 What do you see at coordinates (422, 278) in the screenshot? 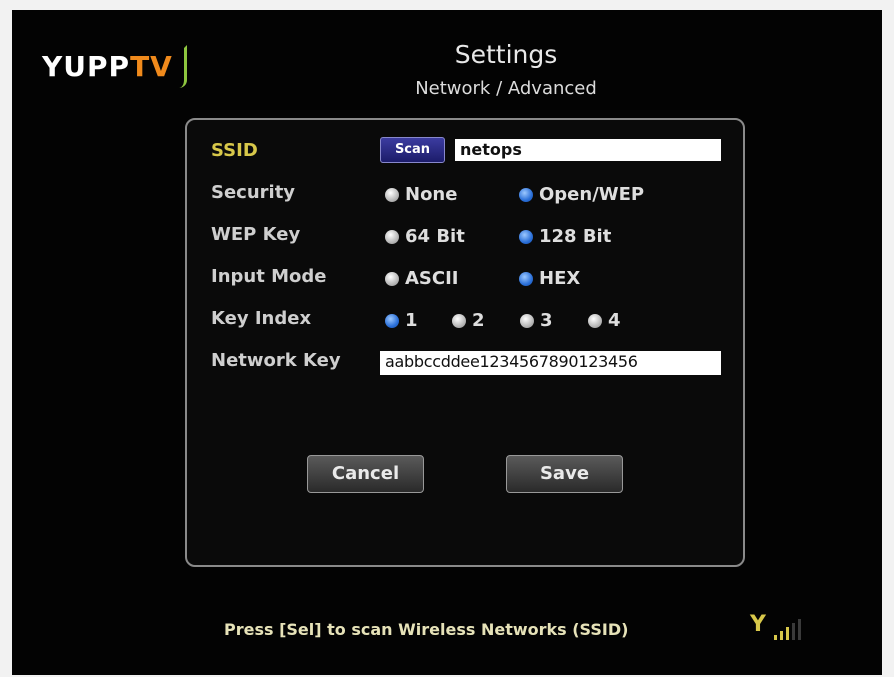
I see `input-ascii-radio: ASCII` at bounding box center [422, 278].